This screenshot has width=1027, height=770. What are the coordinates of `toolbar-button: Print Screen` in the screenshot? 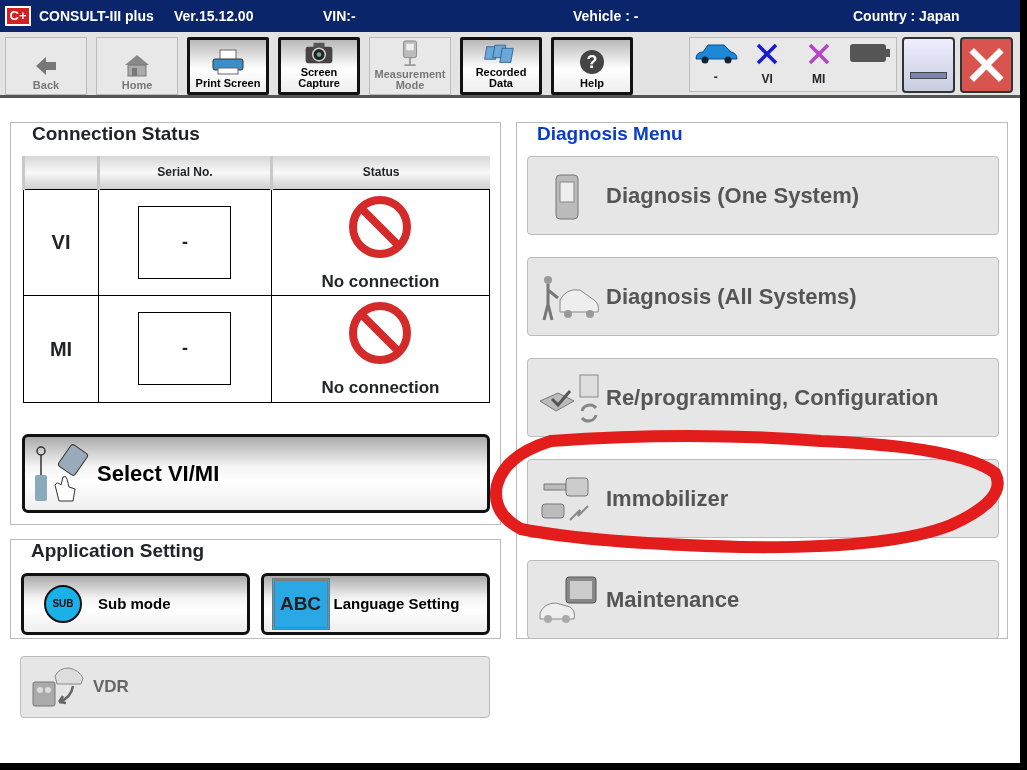 It's located at (228, 66).